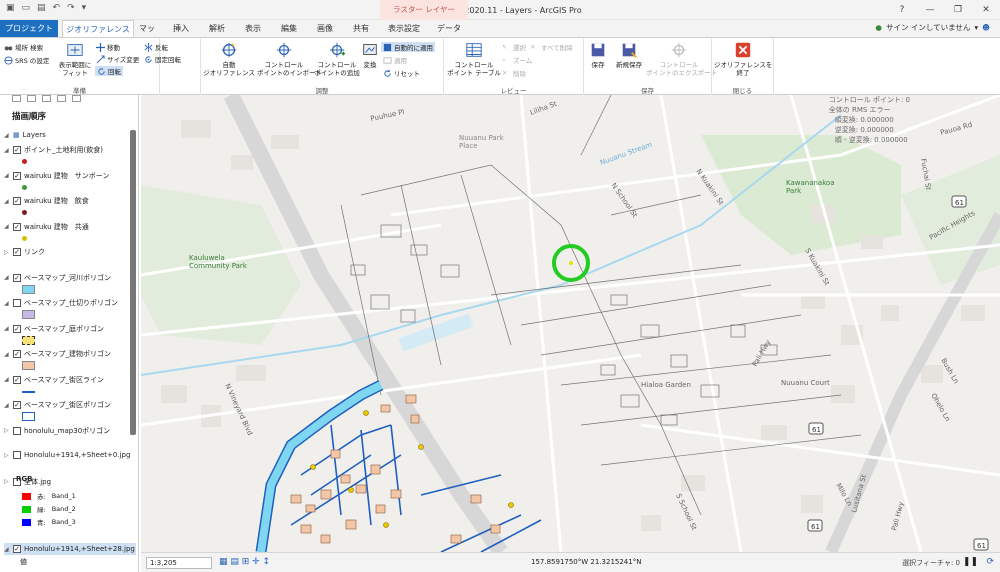 Image resolution: width=1000 pixels, height=572 pixels. I want to click on set-srs-button: SRS の設定, so click(26, 60).